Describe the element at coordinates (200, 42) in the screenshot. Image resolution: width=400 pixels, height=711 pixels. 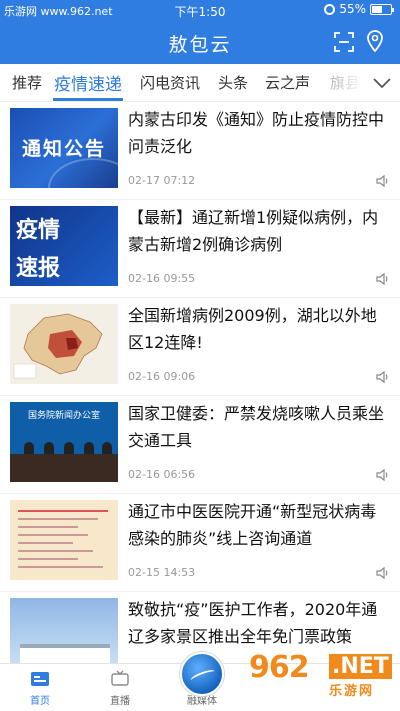
I see `app-header: 敖包云` at that location.